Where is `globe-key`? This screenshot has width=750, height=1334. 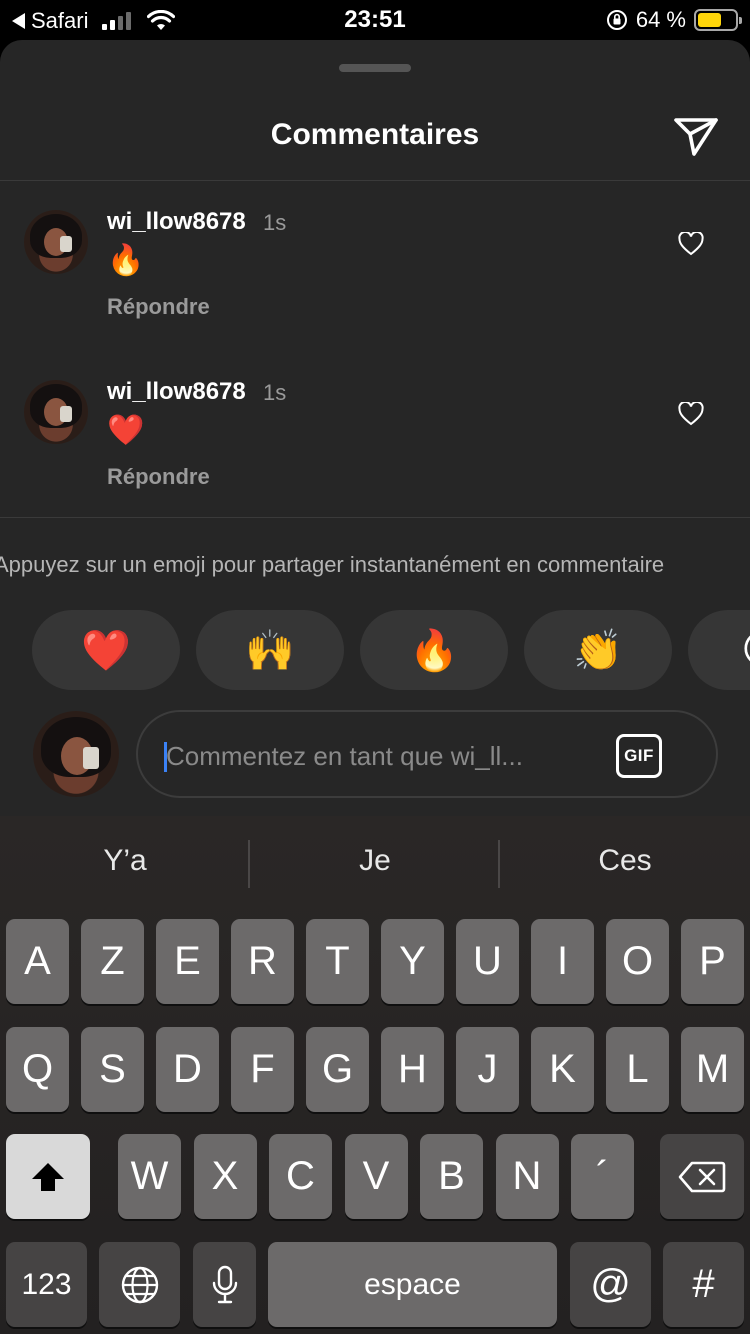
globe-key is located at coordinates (139, 1284).